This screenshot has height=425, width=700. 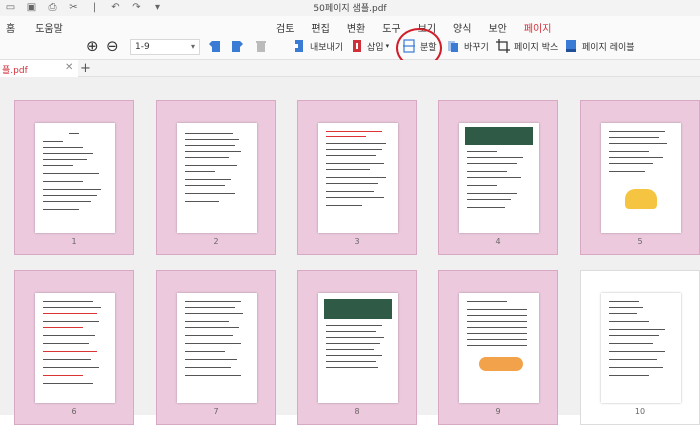 I want to click on page-label-button: 페이지 레이블, so click(x=599, y=46).